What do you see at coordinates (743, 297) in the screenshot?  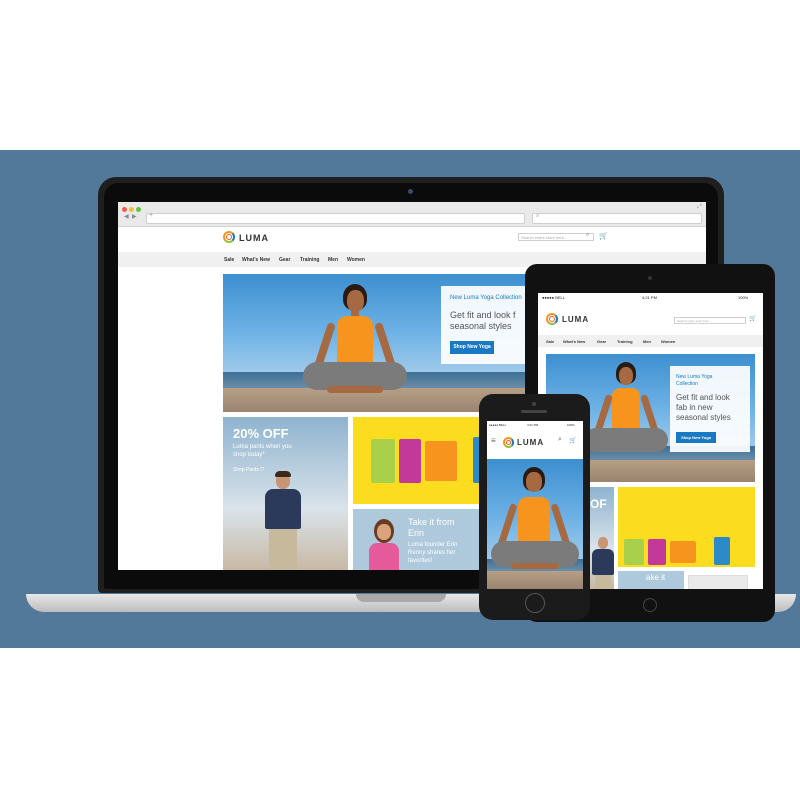 I see `tablet-battery: 100%` at bounding box center [743, 297].